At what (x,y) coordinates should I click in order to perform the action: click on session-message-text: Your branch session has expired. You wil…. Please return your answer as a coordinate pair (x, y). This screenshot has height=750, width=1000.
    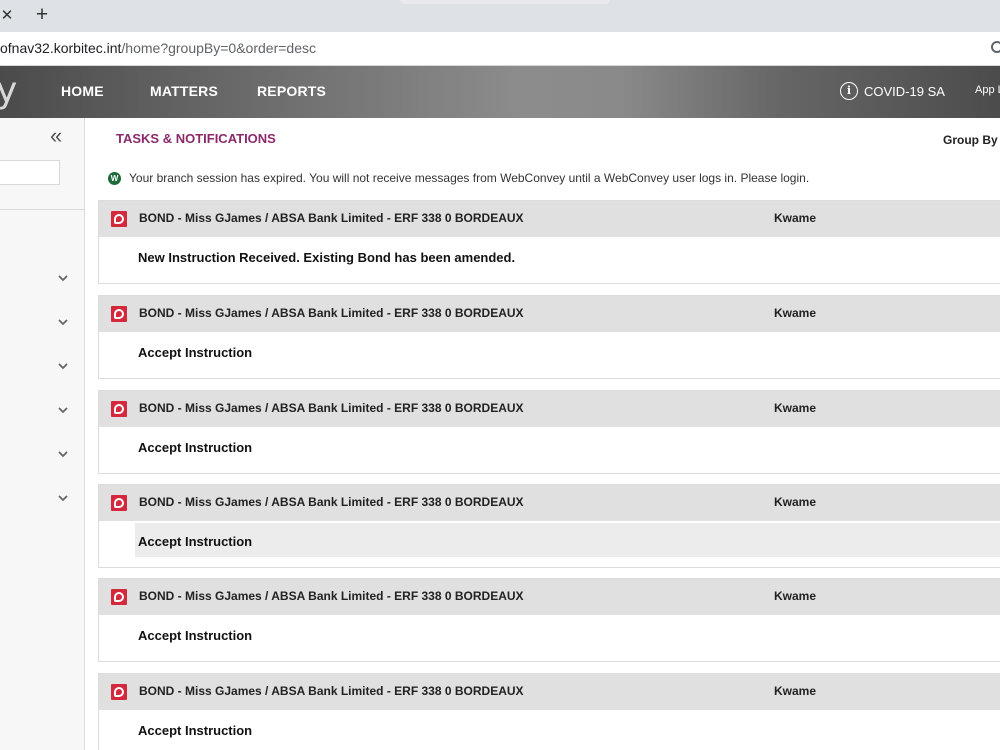
    Looking at the image, I should click on (469, 178).